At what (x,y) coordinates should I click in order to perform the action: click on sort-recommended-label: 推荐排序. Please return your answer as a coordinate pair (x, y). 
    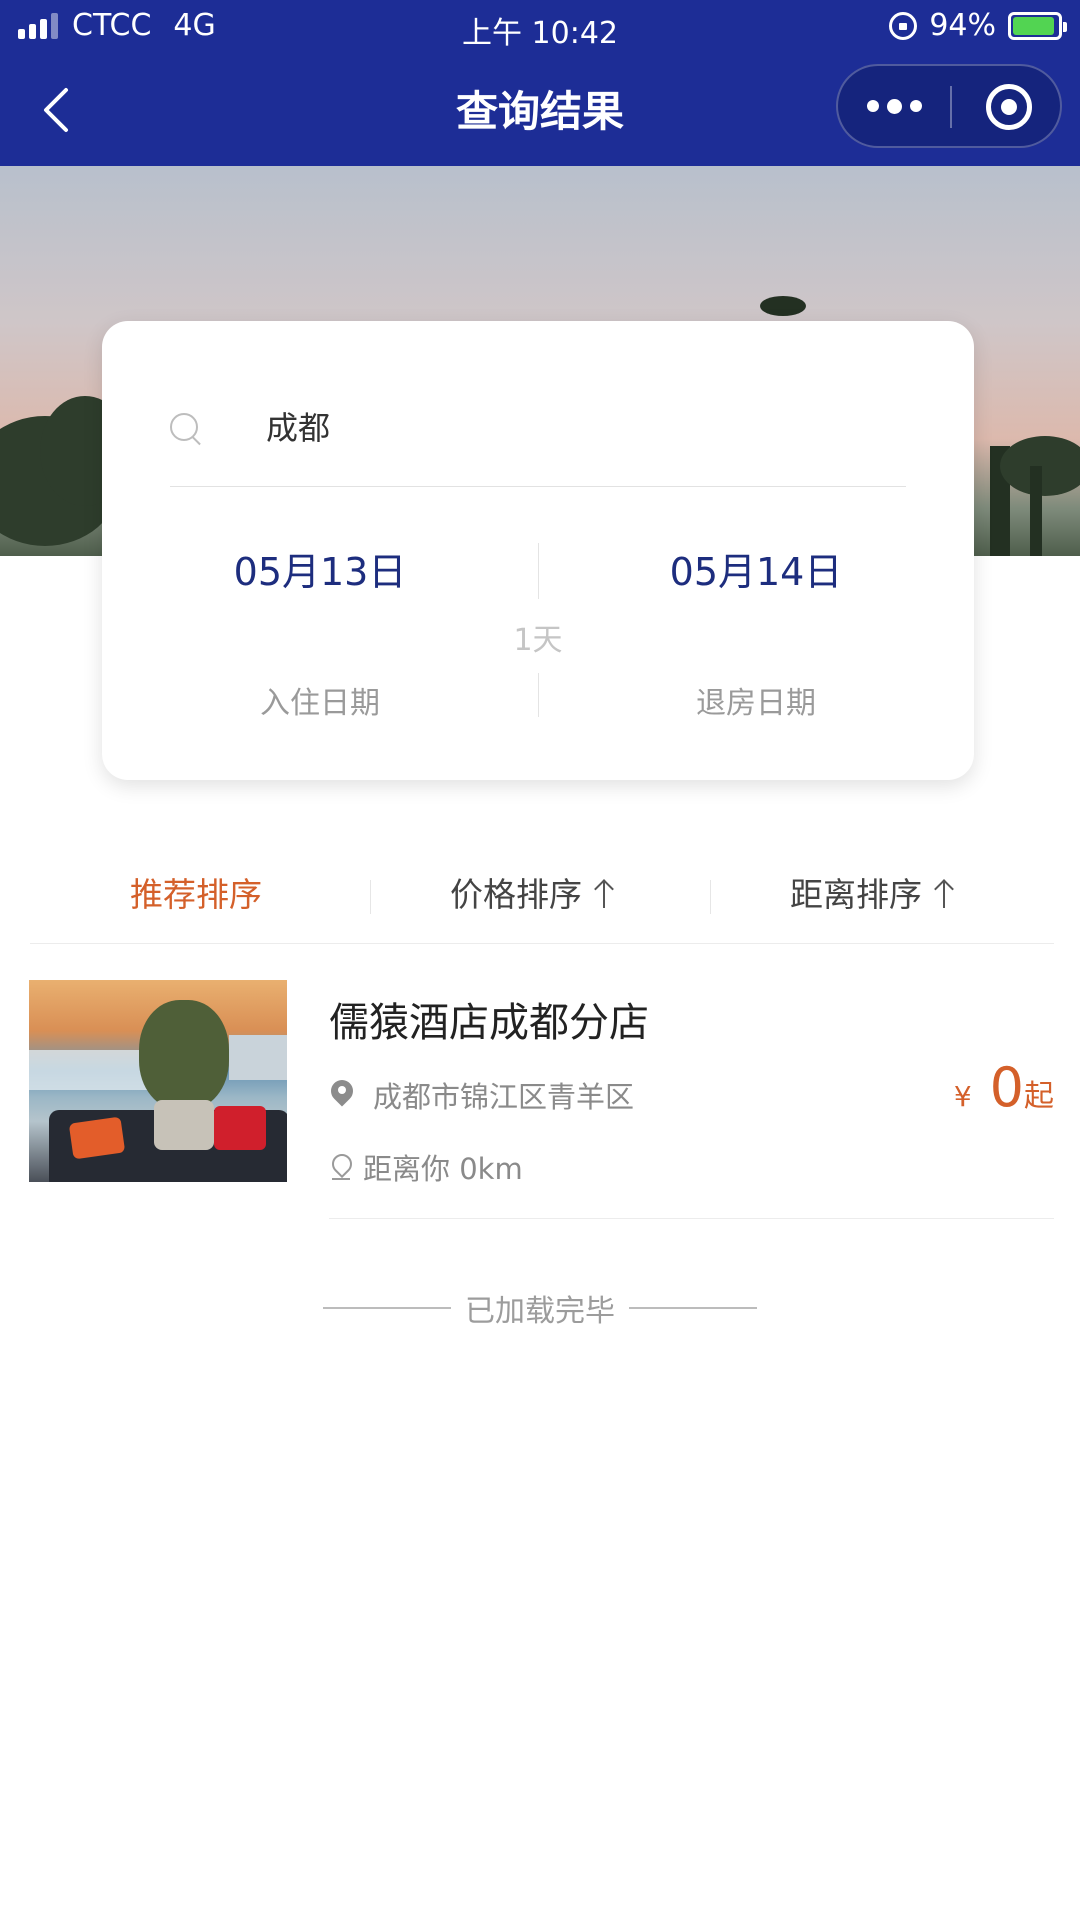
    Looking at the image, I should click on (196, 894).